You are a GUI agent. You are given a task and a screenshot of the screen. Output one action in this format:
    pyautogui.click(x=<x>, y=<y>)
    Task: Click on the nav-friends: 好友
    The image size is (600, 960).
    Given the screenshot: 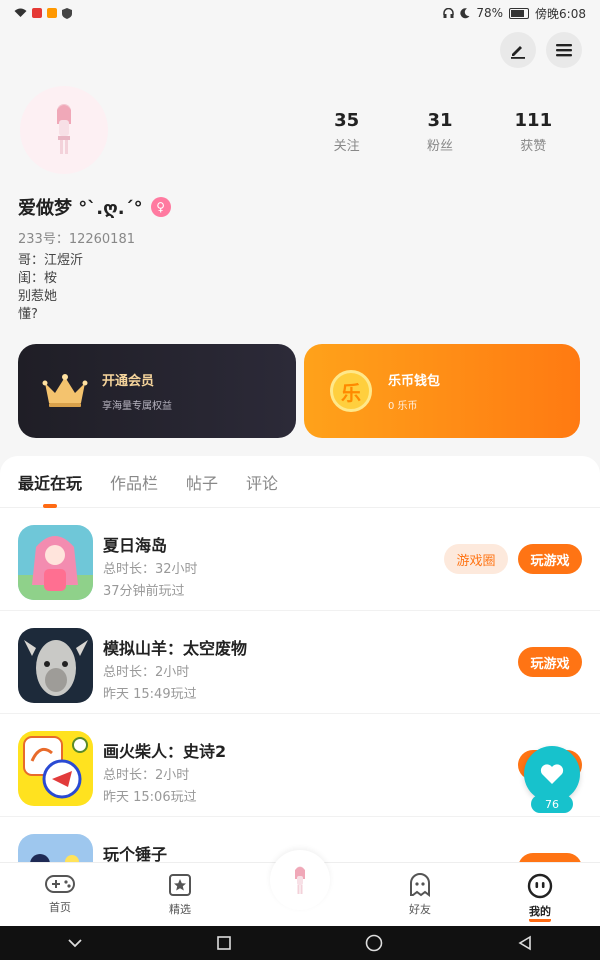 What is the action you would take?
    pyautogui.click(x=420, y=894)
    